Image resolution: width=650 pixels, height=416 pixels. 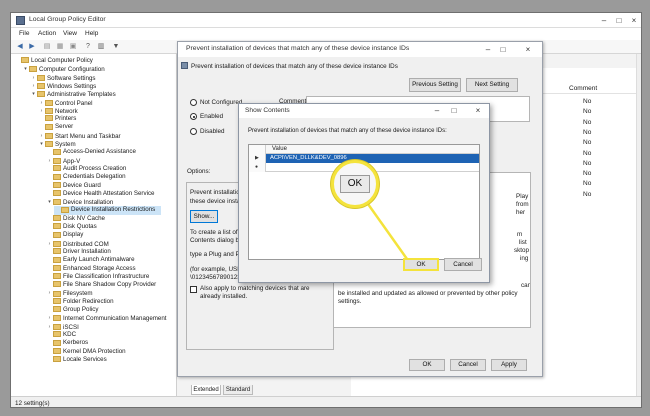 I want to click on callout-pointer, so click(x=387, y=231).